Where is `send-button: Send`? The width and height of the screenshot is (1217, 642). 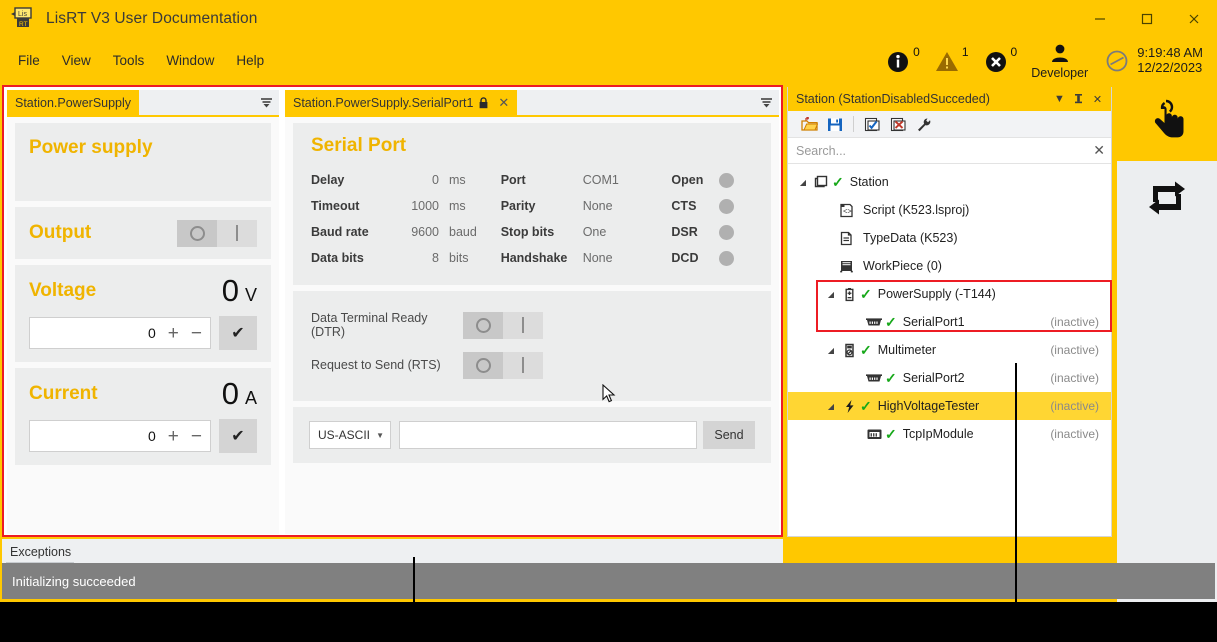
send-button: Send is located at coordinates (729, 435).